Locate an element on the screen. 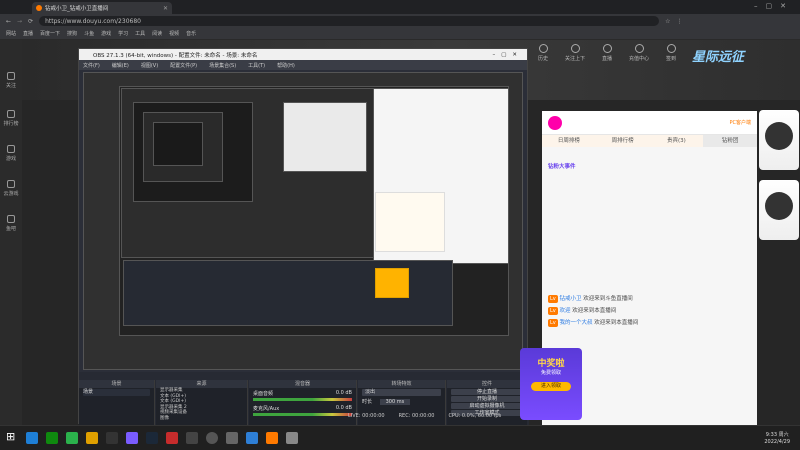  tab-fan-club: 钻粉团 is located at coordinates (730, 141).